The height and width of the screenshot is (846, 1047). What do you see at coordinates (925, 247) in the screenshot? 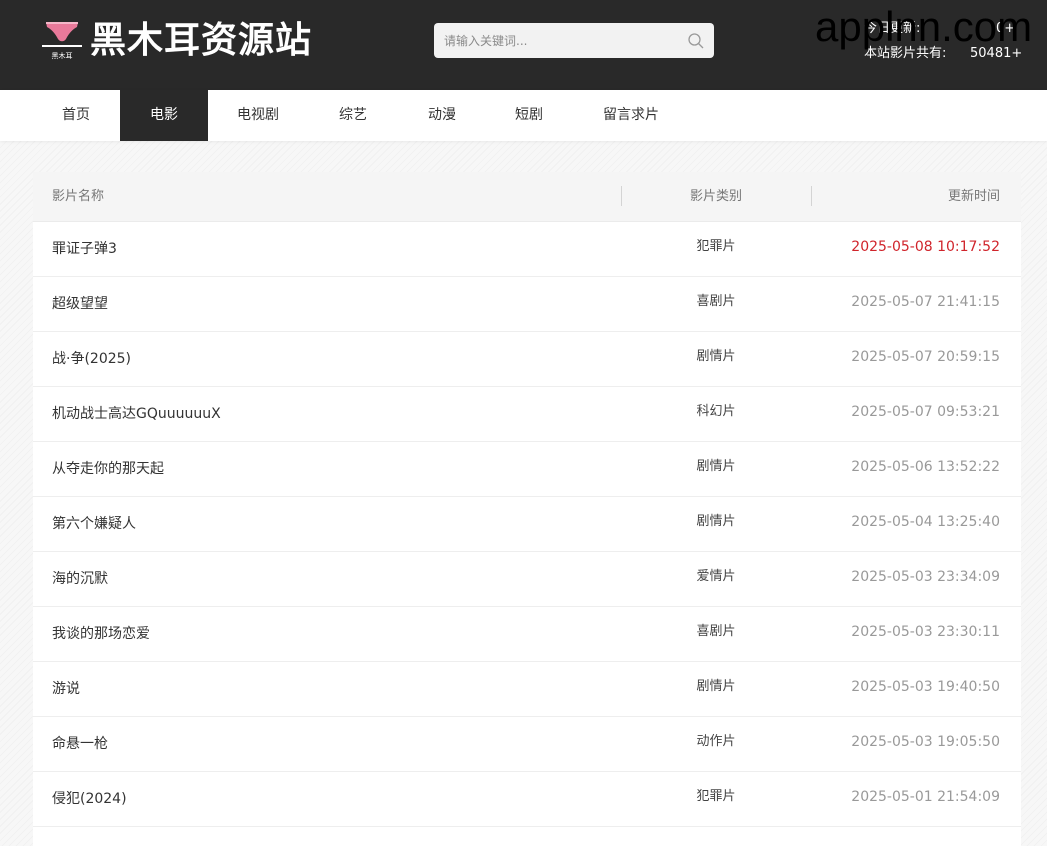
I see `update-time: 2025-05-08 10:17:52` at bounding box center [925, 247].